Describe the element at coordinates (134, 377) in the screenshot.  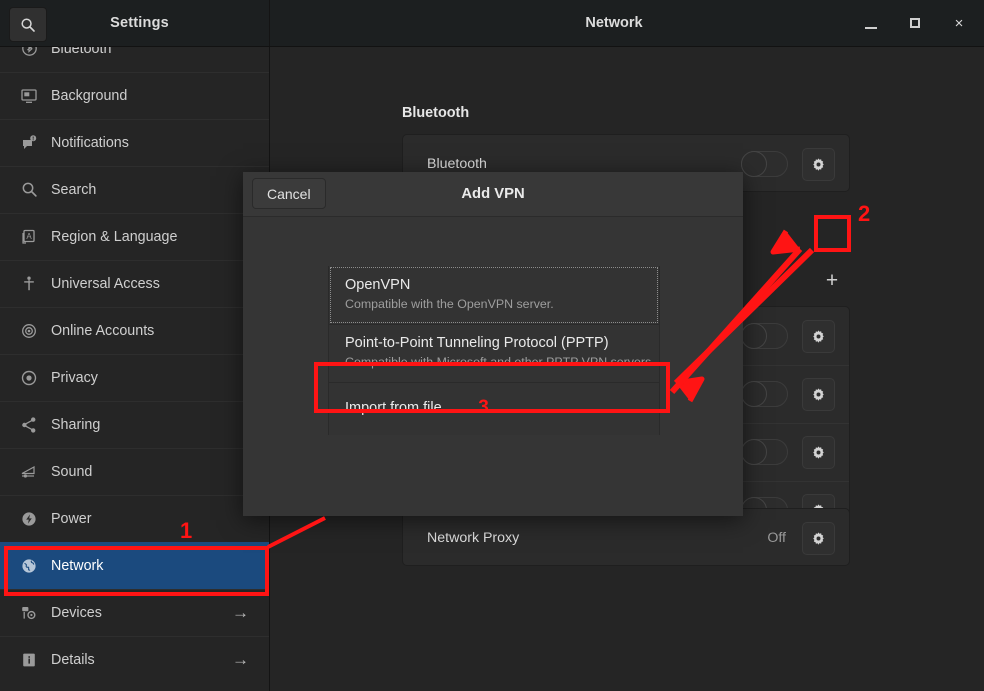
I see `sidebar-item-privacy: Privacy` at that location.